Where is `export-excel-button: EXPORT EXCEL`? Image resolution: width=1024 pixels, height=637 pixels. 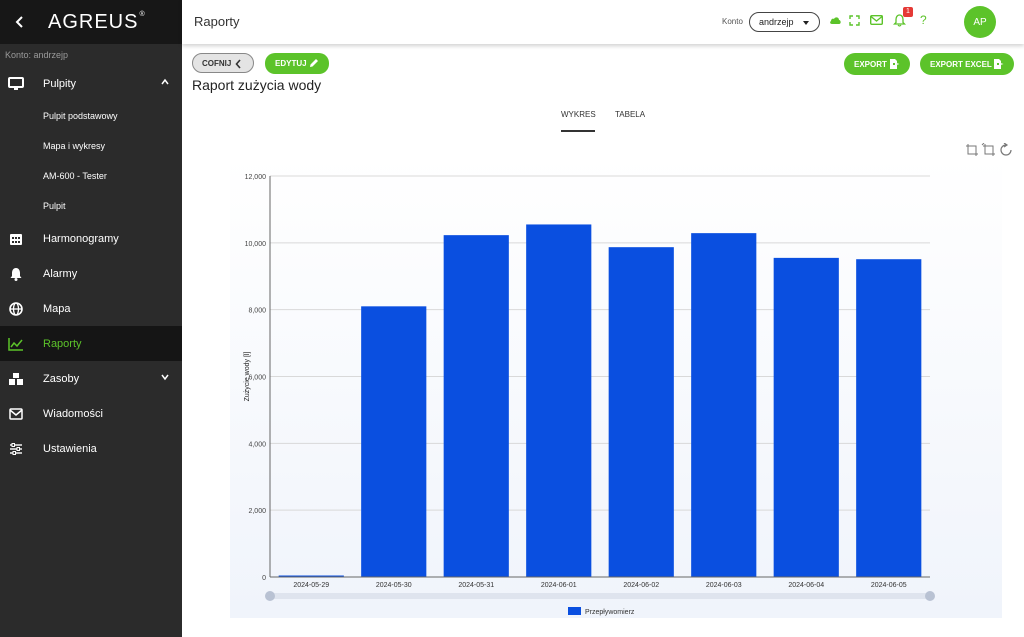 export-excel-button: EXPORT EXCEL is located at coordinates (967, 64).